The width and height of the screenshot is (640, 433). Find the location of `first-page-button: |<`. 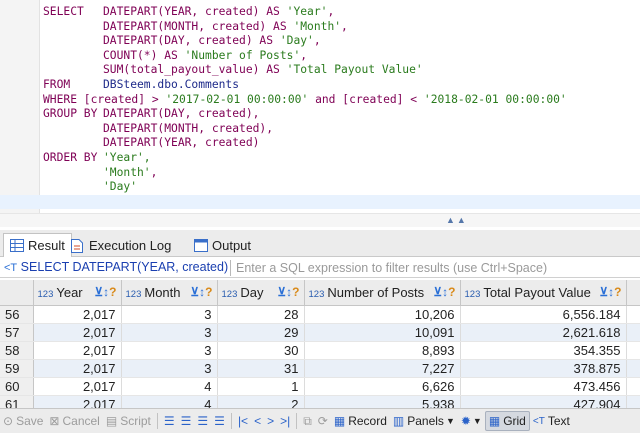

first-page-button: |< is located at coordinates (243, 421).